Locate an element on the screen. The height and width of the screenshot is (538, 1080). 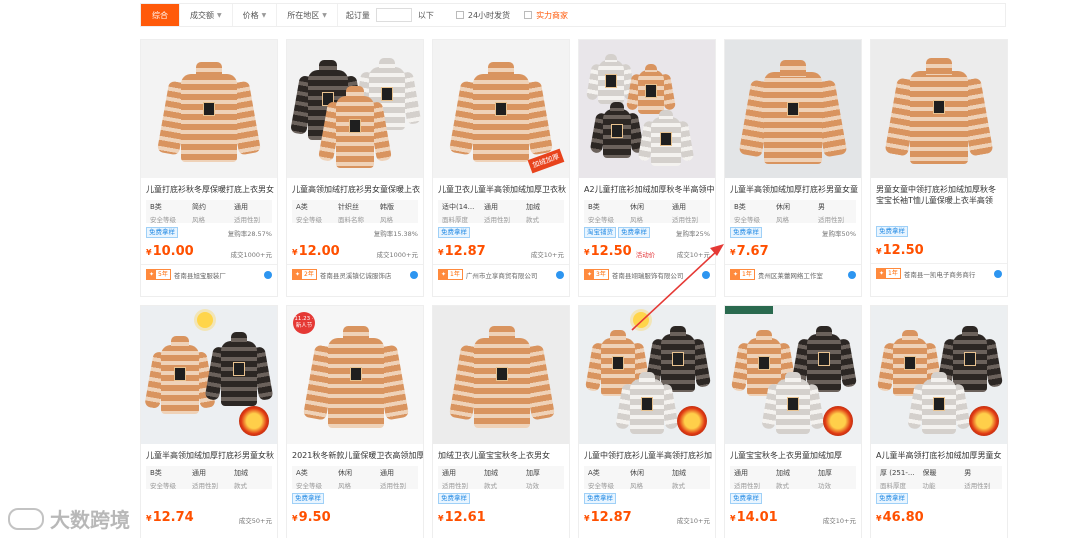
sweater-collar is located at coordinates (647, 377).